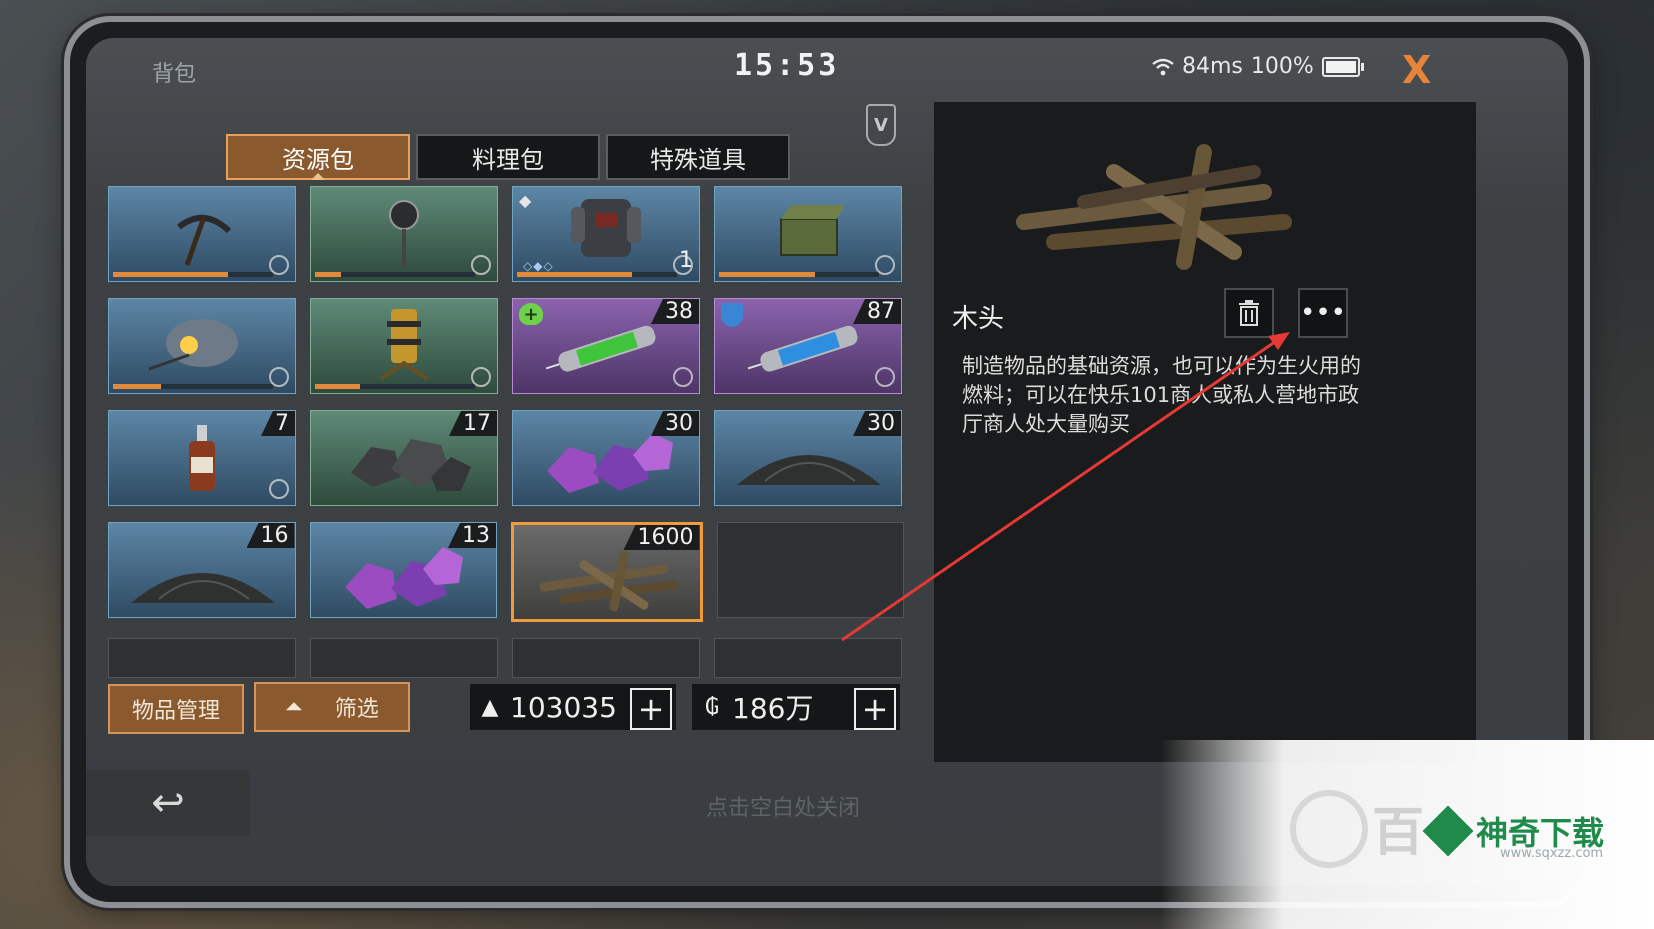 This screenshot has width=1654, height=929. I want to click on turret-icon, so click(404, 345).